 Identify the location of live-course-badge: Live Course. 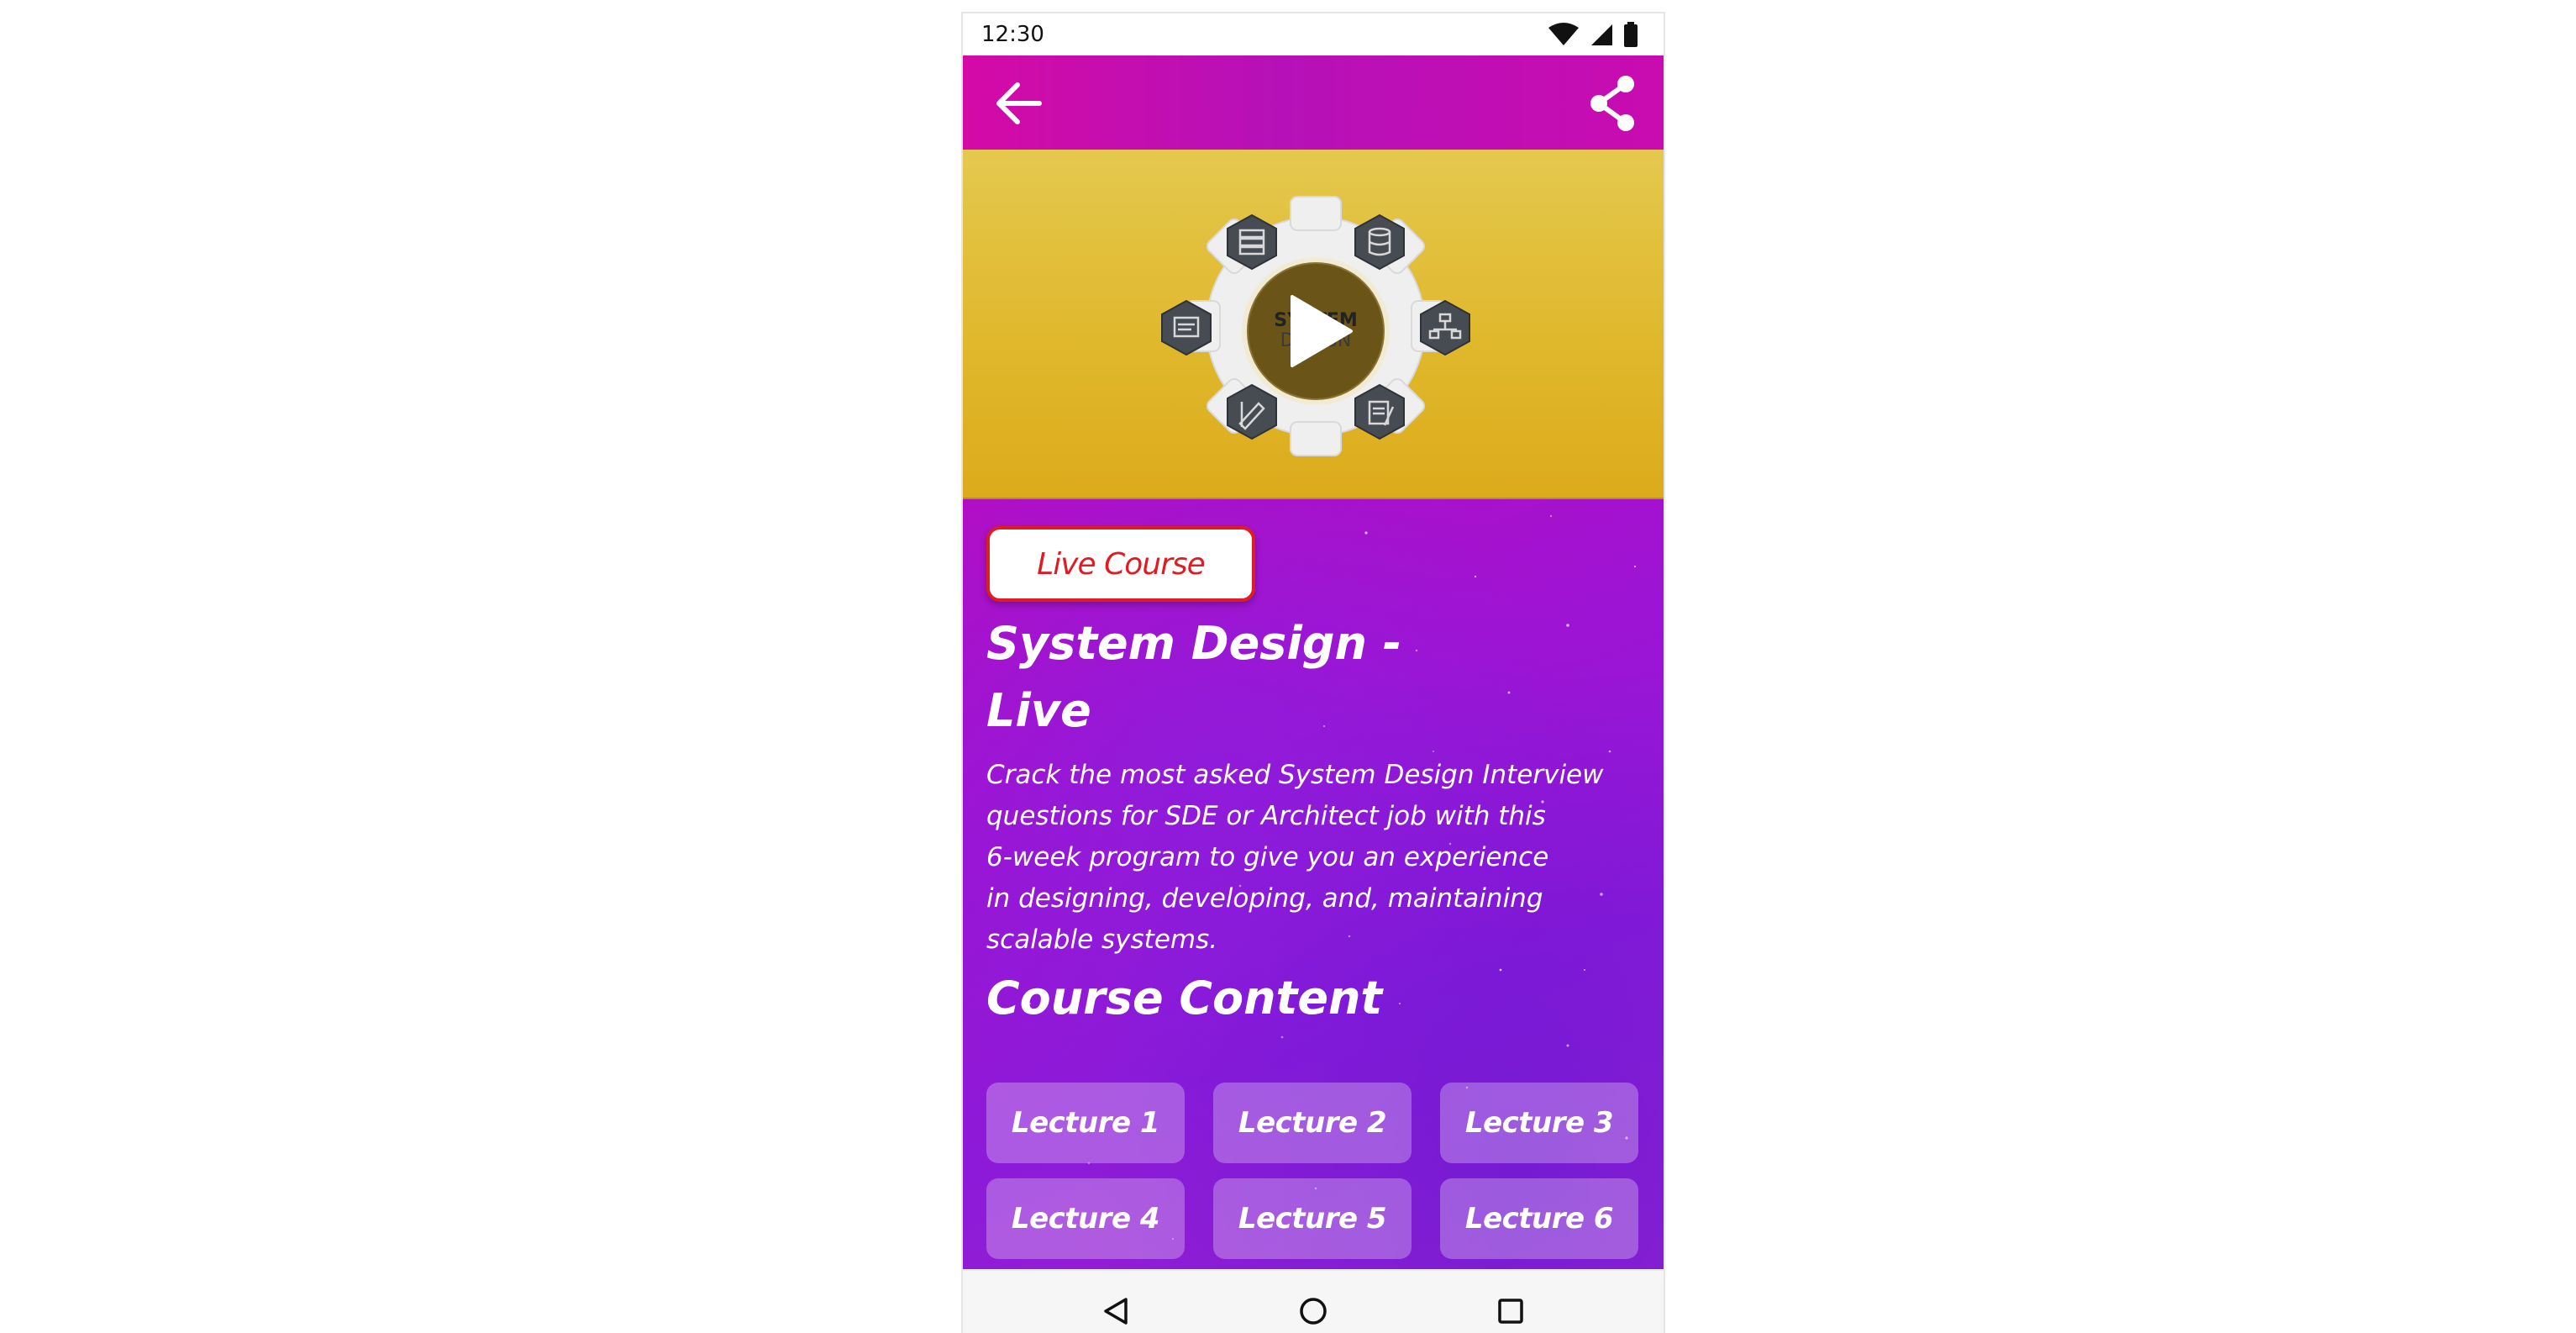
(1120, 564).